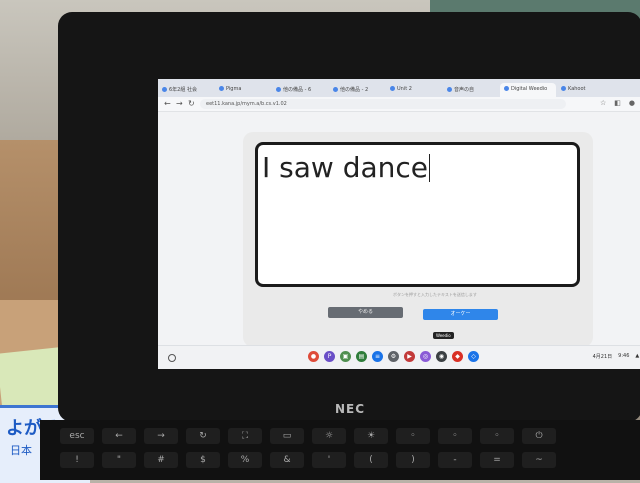 The height and width of the screenshot is (483, 640). I want to click on youtube-icon: ▶, so click(409, 356).